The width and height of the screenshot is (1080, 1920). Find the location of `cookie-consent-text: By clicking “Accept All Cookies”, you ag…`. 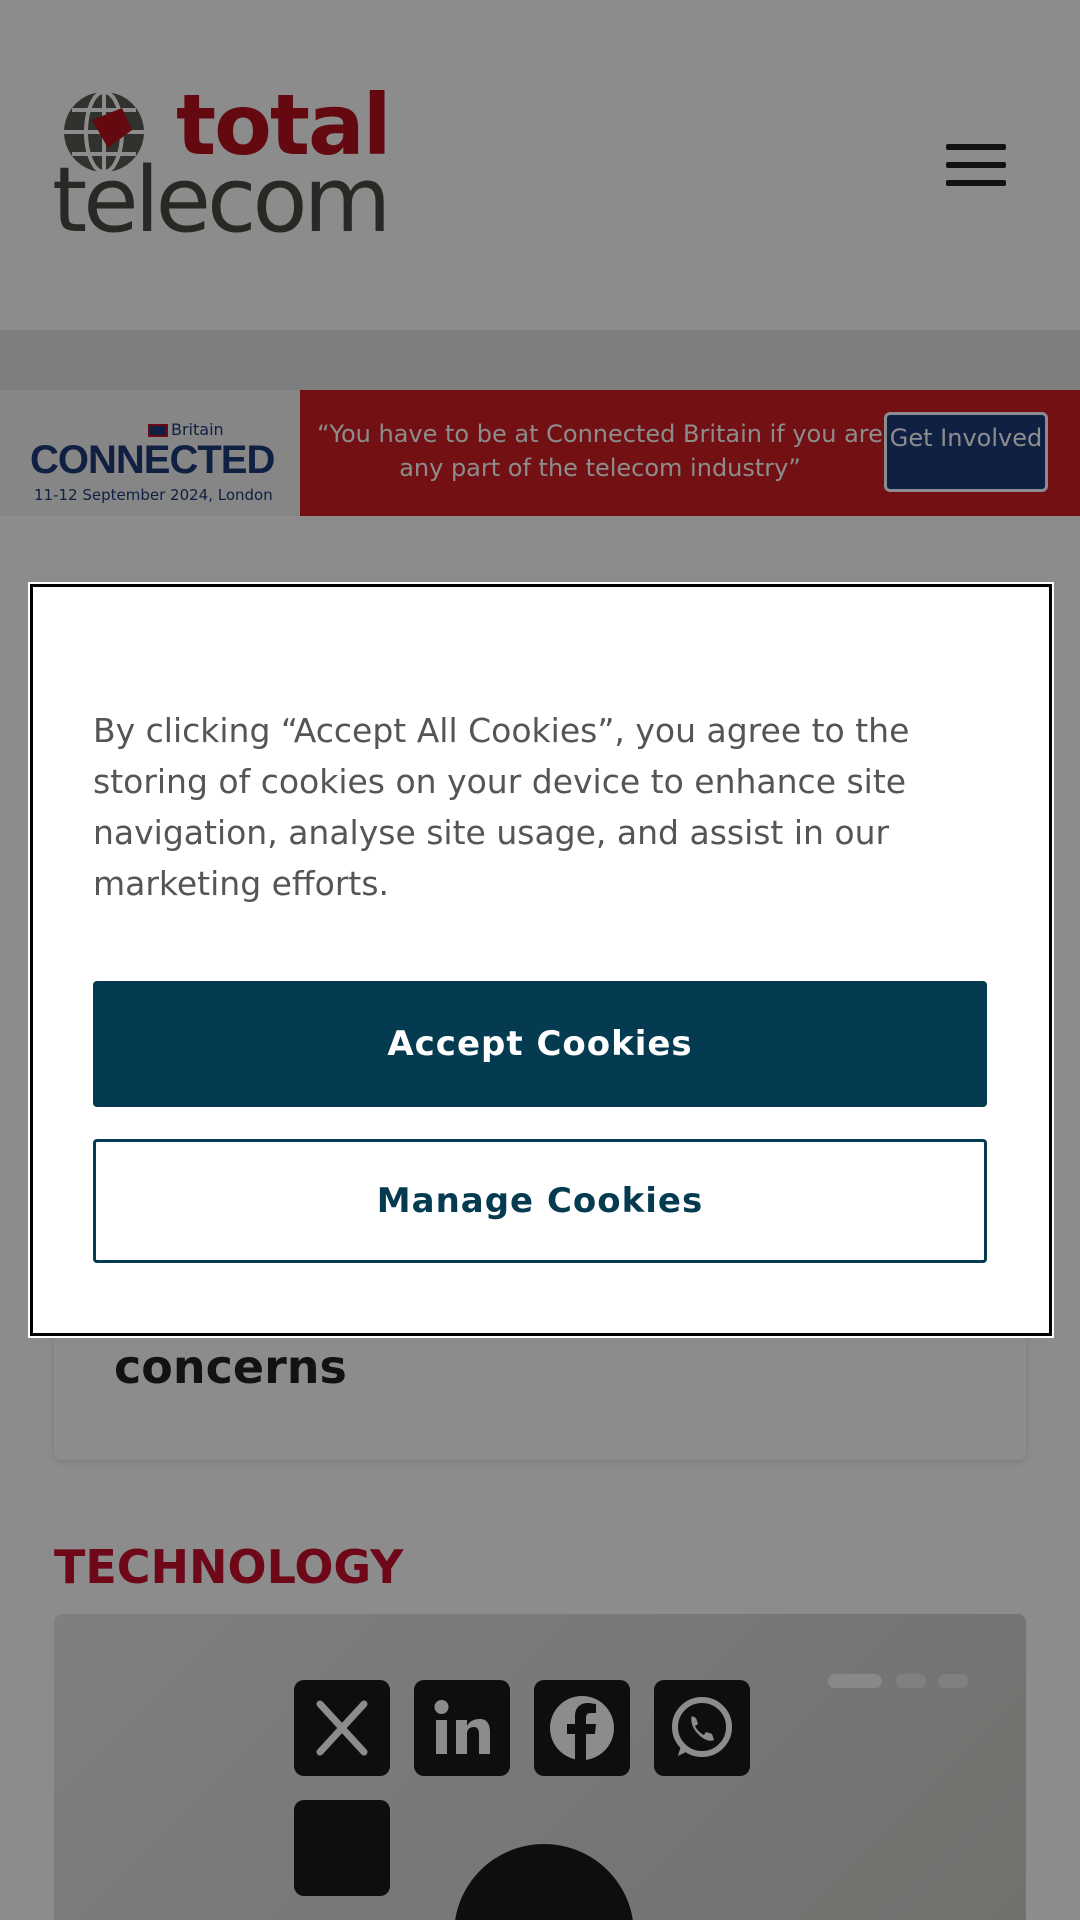

cookie-consent-text: By clicking “Accept All Cookies”, you ag… is located at coordinates (501, 807).